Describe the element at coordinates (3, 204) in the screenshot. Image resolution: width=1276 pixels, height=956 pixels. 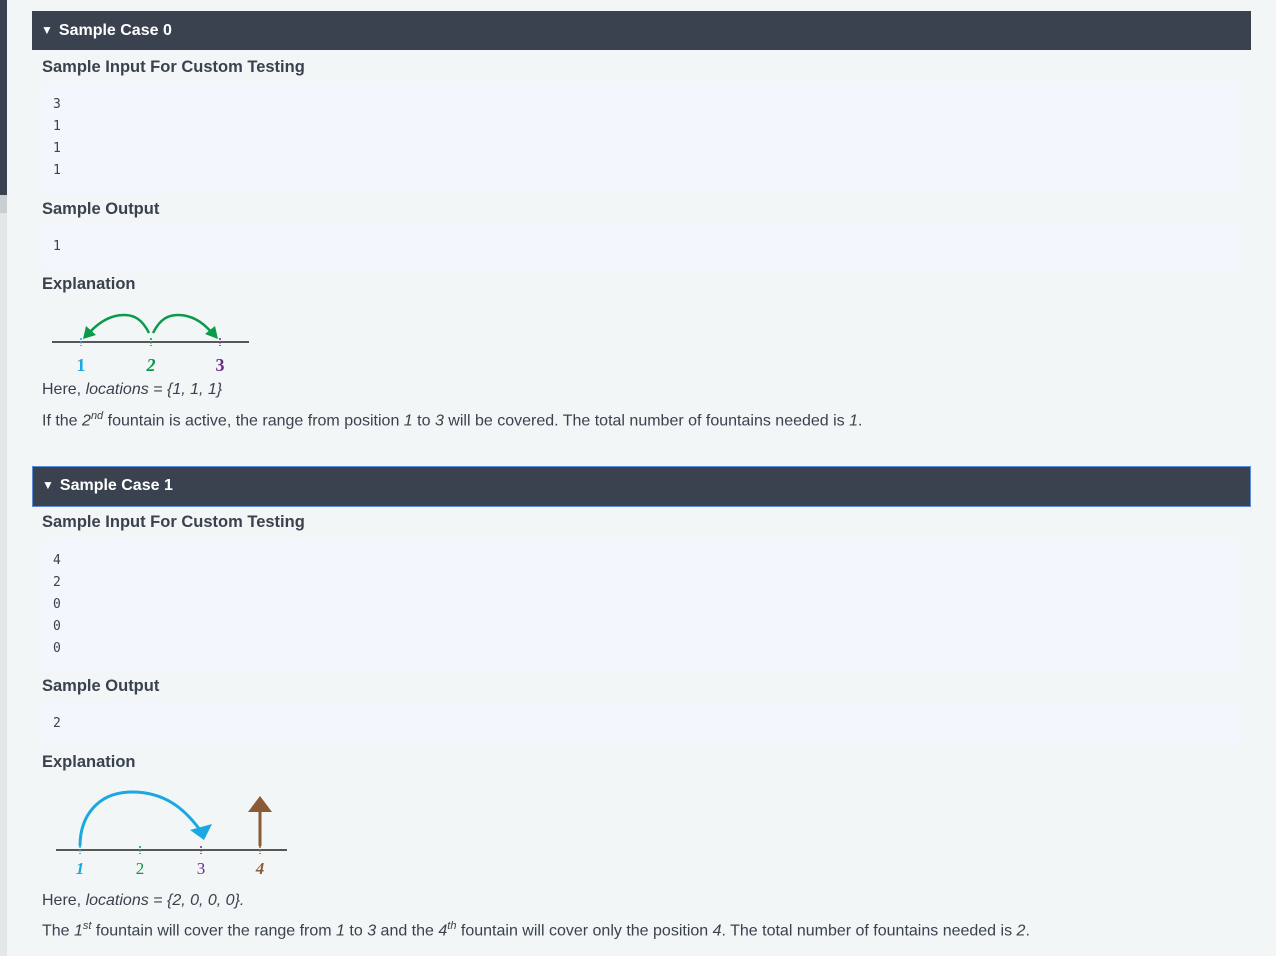
I see `left-edge-mid` at that location.